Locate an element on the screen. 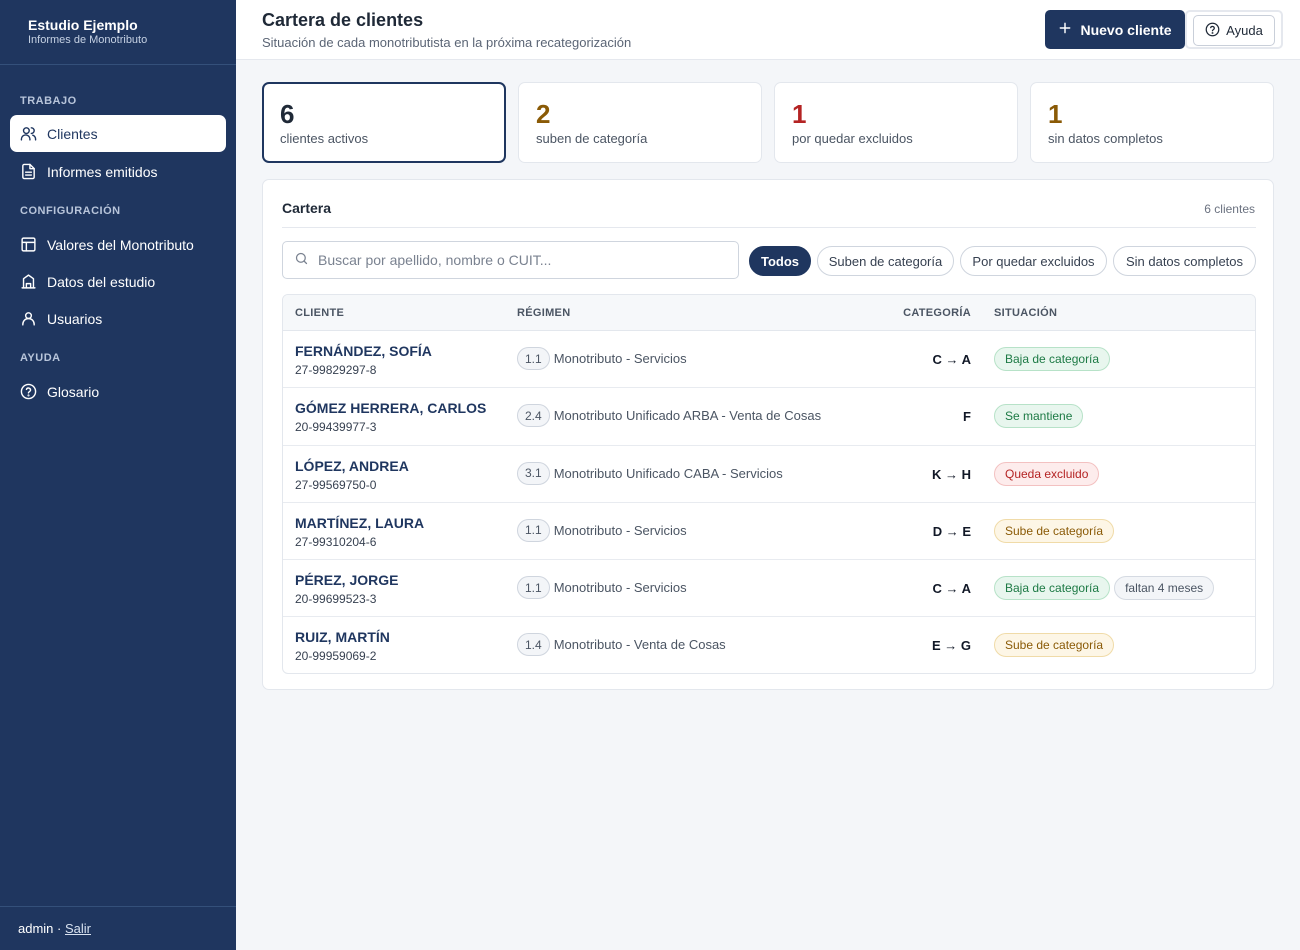  new-client-label: Nuevo cliente is located at coordinates (1126, 29).